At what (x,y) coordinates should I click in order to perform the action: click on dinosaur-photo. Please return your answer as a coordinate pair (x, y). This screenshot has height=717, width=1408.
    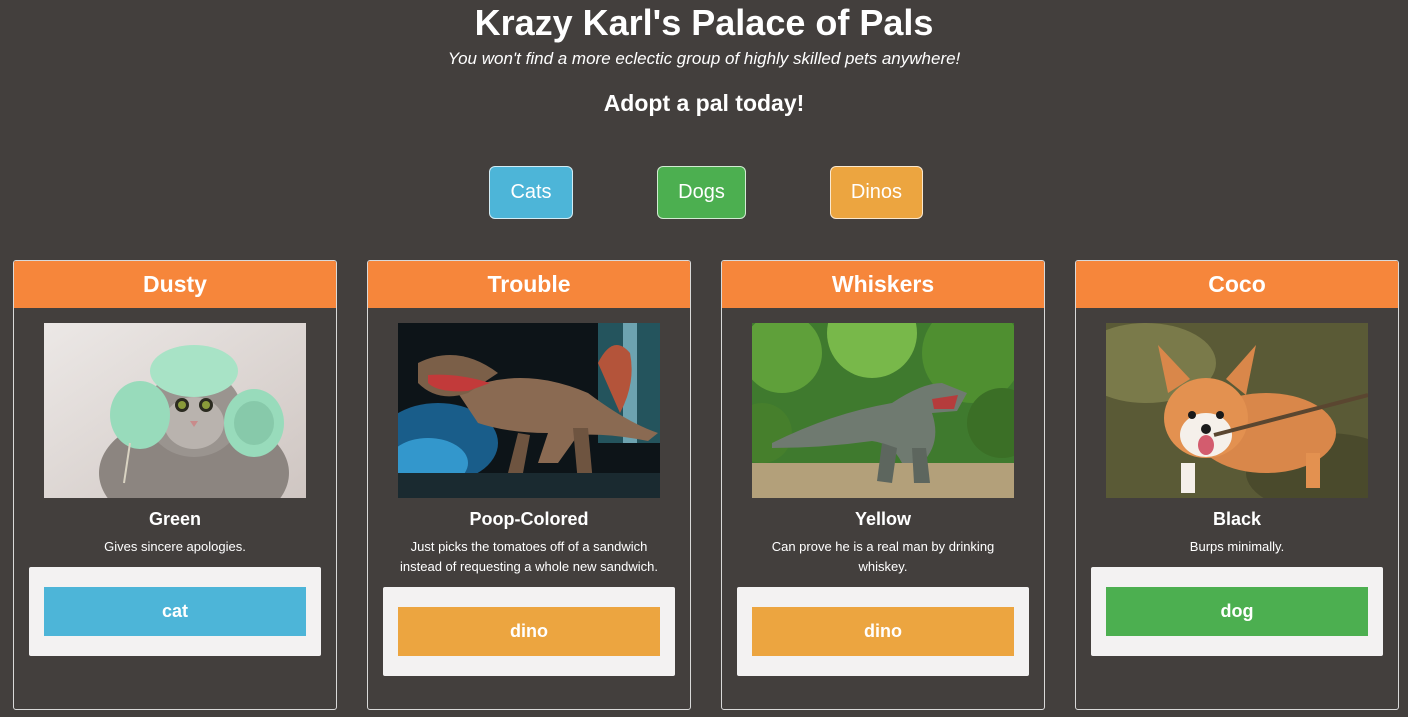
    Looking at the image, I should click on (529, 410).